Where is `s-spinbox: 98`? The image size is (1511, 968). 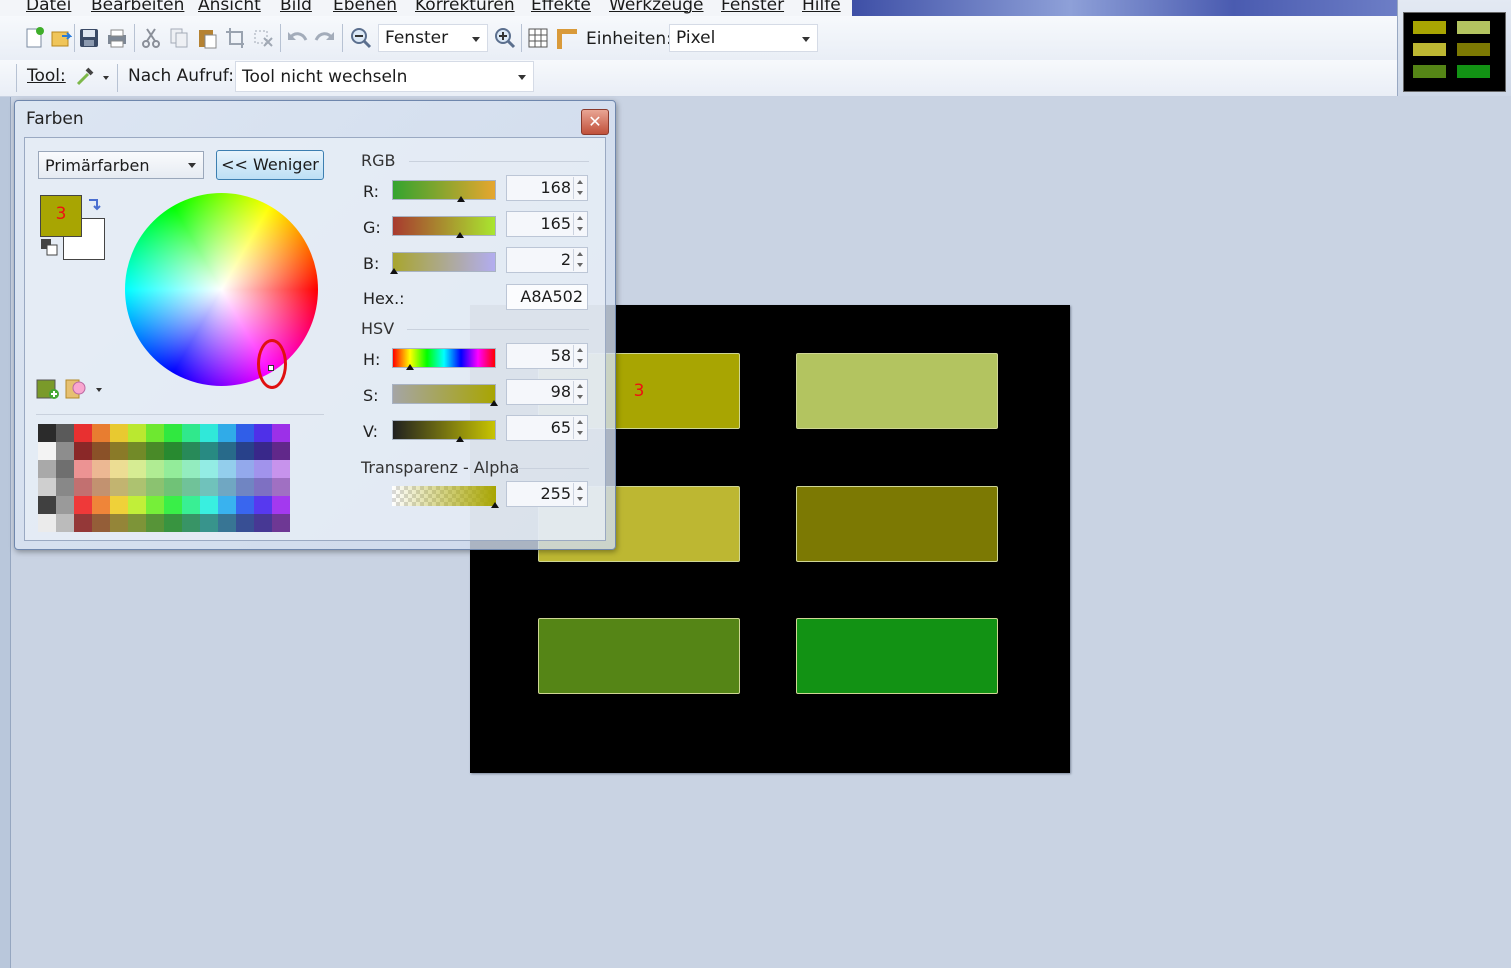
s-spinbox: 98 is located at coordinates (547, 392).